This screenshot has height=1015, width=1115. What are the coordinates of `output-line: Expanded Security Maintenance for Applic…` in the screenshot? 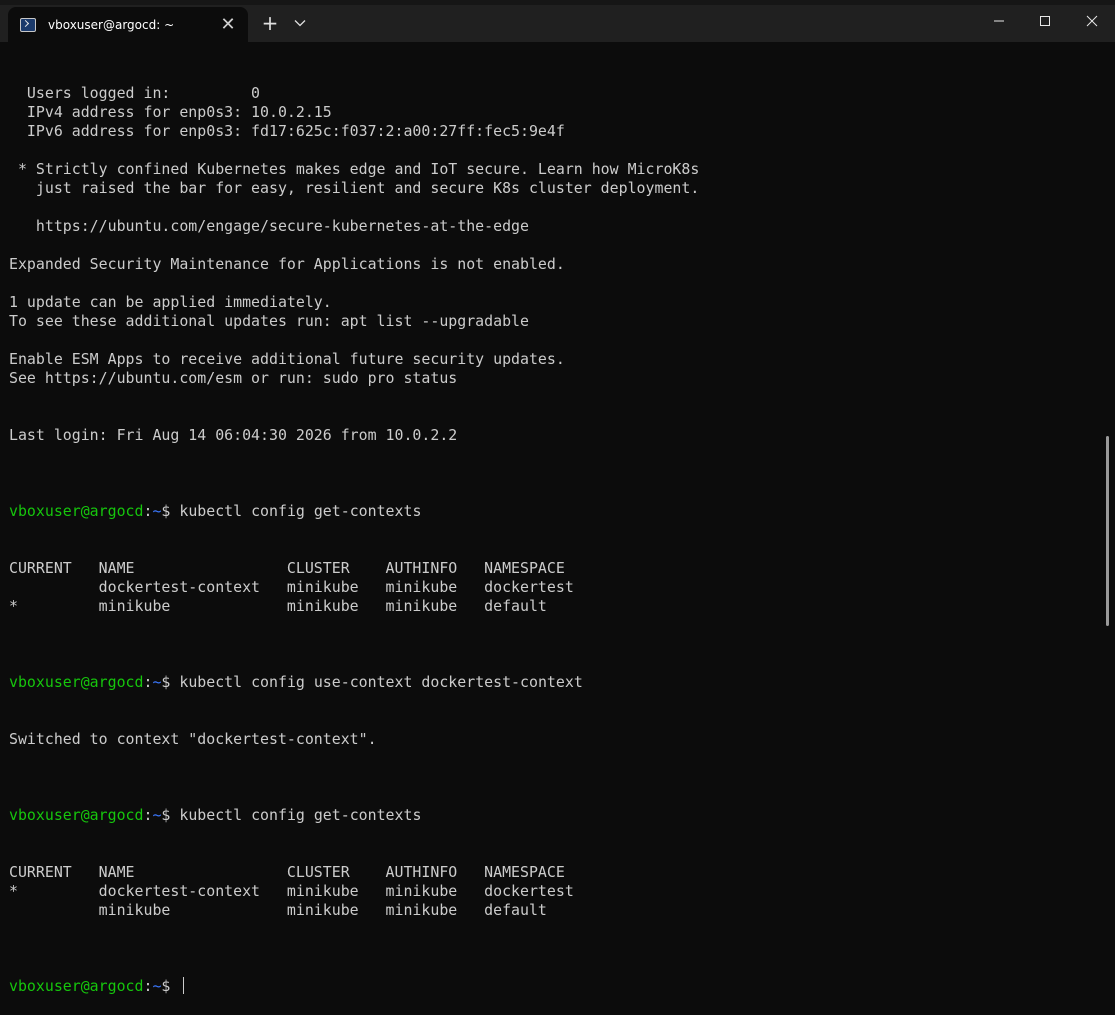 It's located at (287, 264).